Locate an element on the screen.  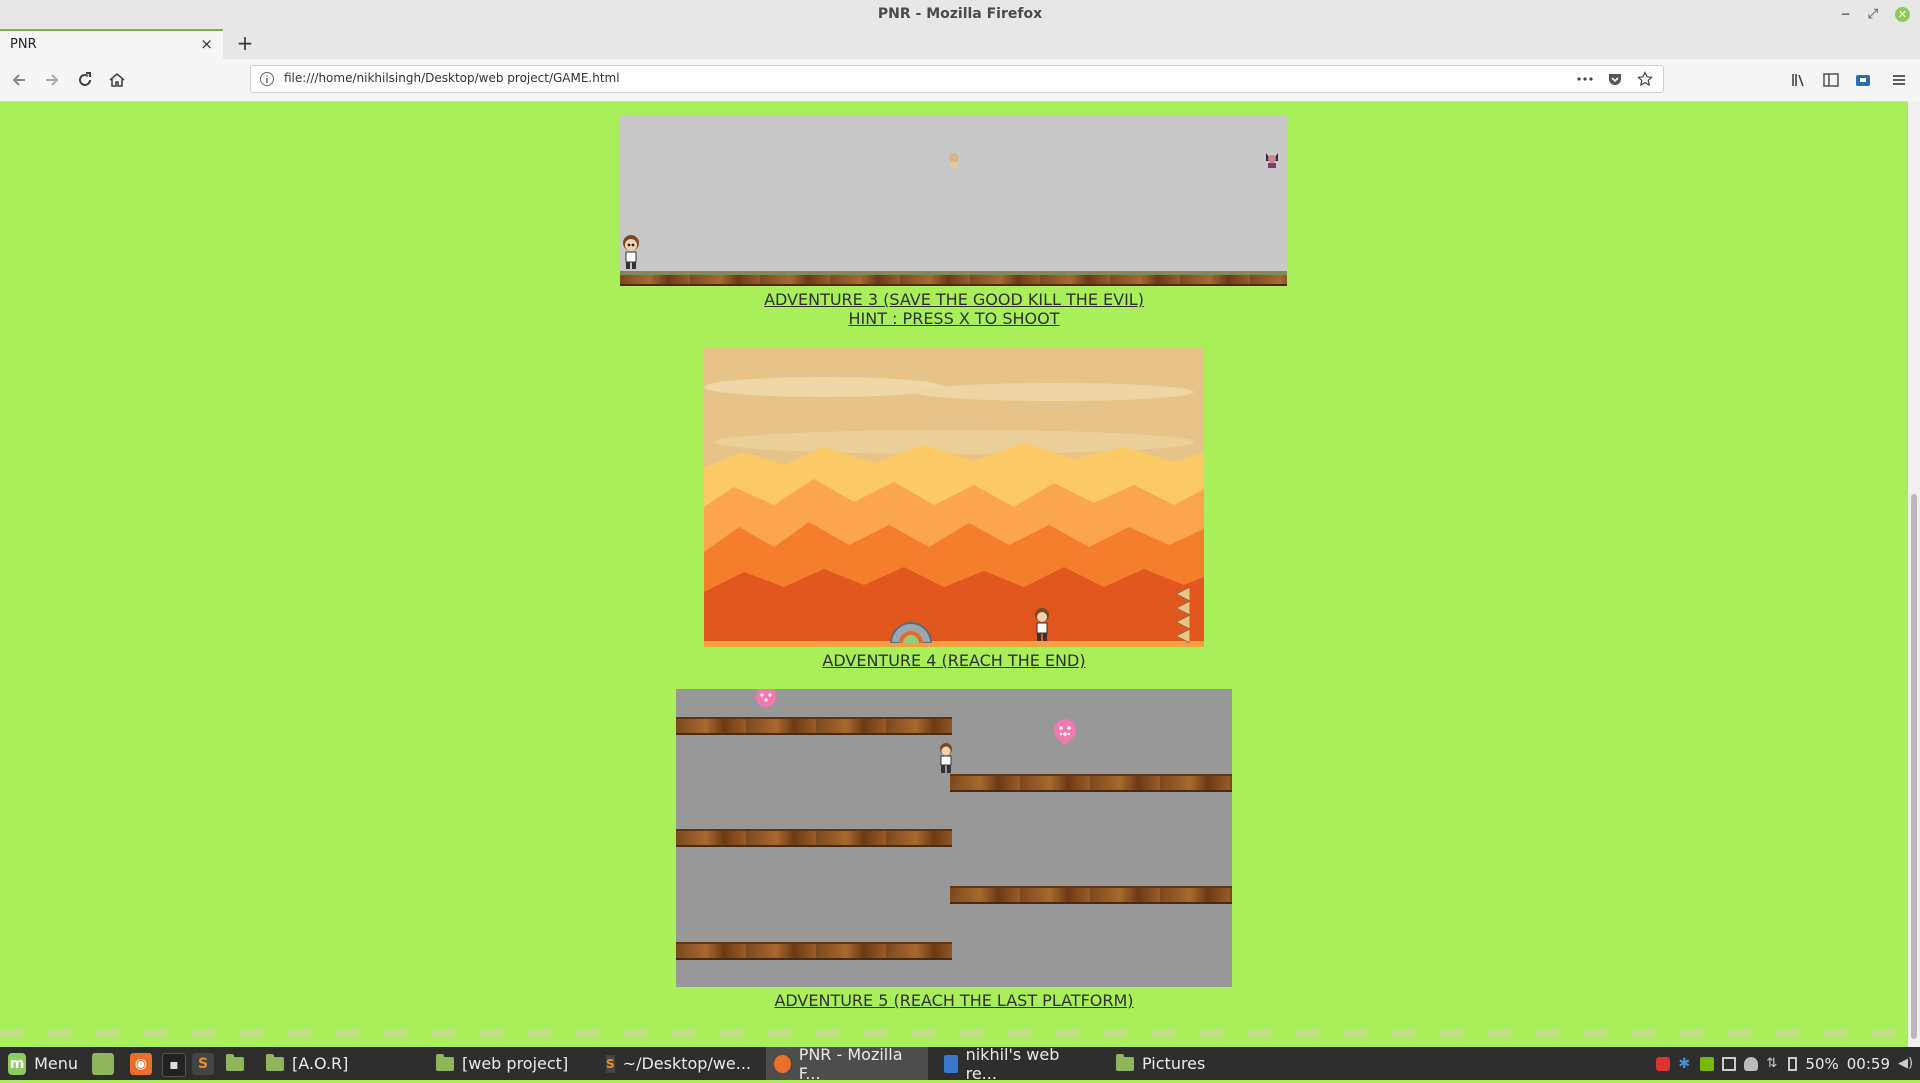
desert-background is located at coordinates (954, 497).